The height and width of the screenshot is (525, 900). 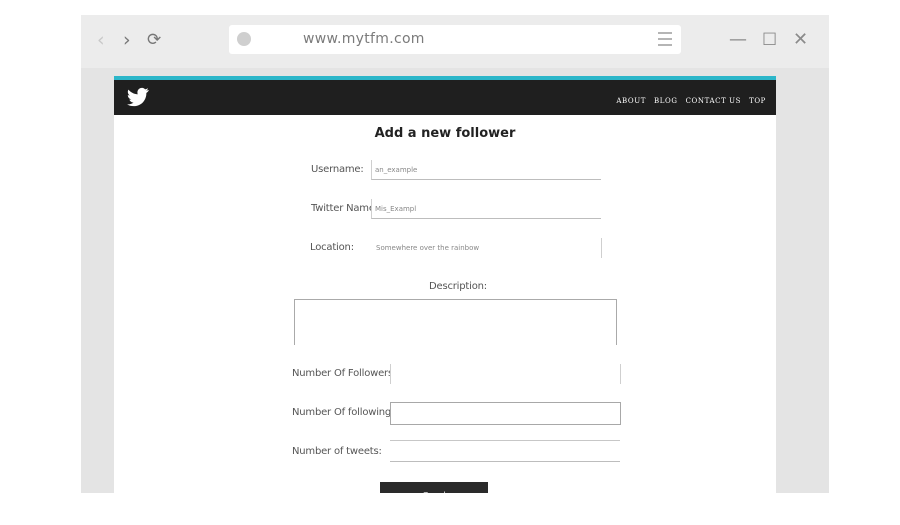 What do you see at coordinates (344, 208) in the screenshot?
I see `twitter-name-label: Twitter Name:` at bounding box center [344, 208].